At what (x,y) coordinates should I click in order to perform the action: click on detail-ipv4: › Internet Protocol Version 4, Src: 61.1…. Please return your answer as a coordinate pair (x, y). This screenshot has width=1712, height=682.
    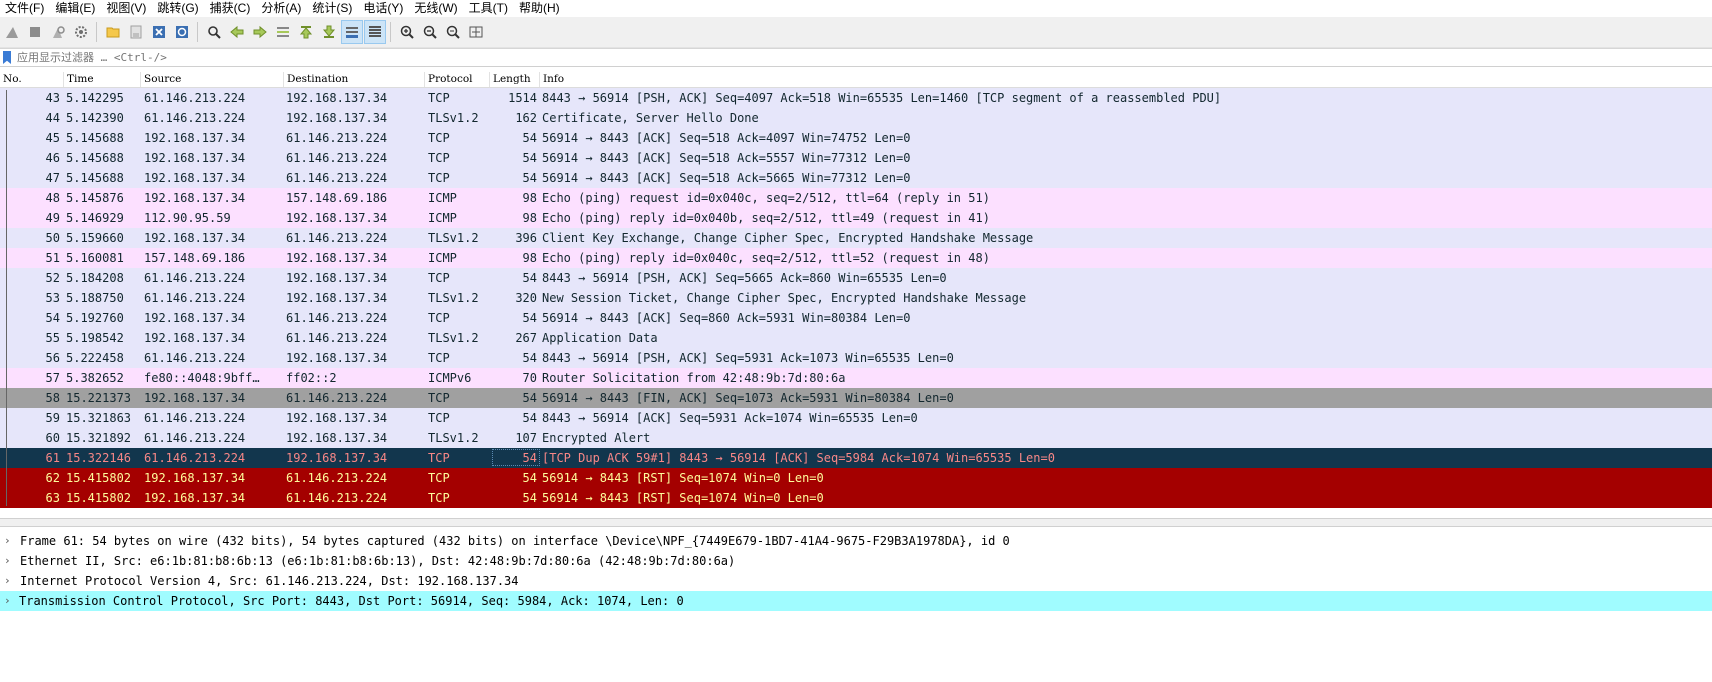
    Looking at the image, I should click on (856, 581).